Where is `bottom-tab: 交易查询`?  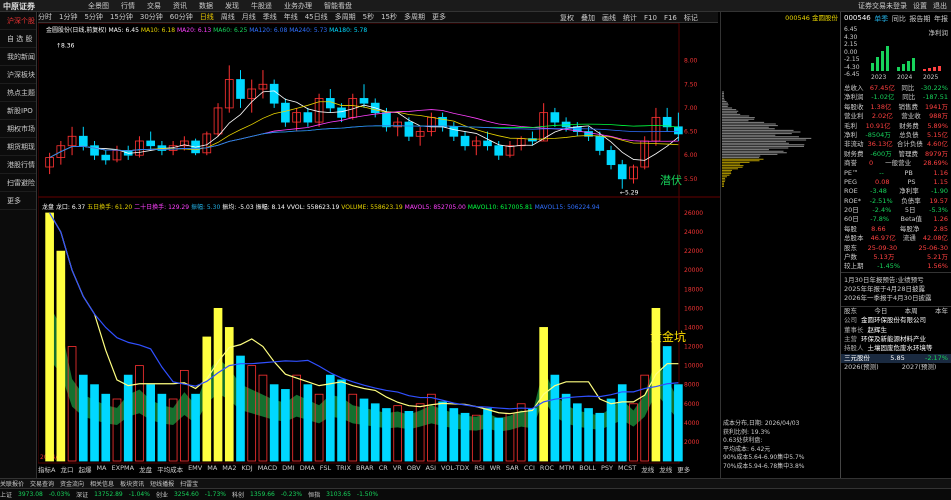
bottom-tab: 交易查询 is located at coordinates (42, 483).